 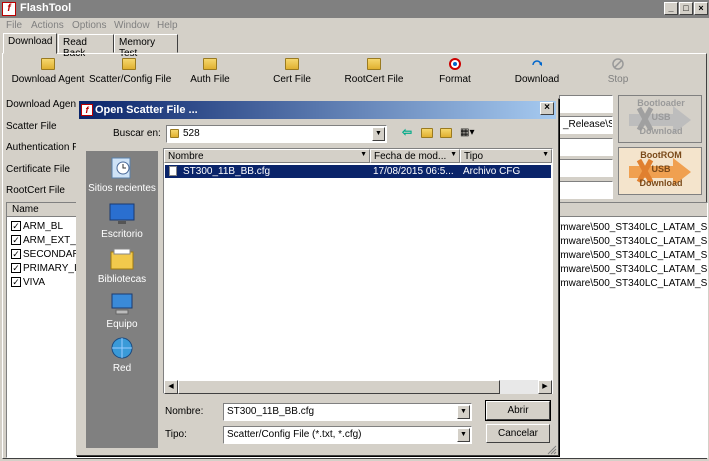 I want to click on rootcert-file-label: RootCert File, so click(x=35, y=190).